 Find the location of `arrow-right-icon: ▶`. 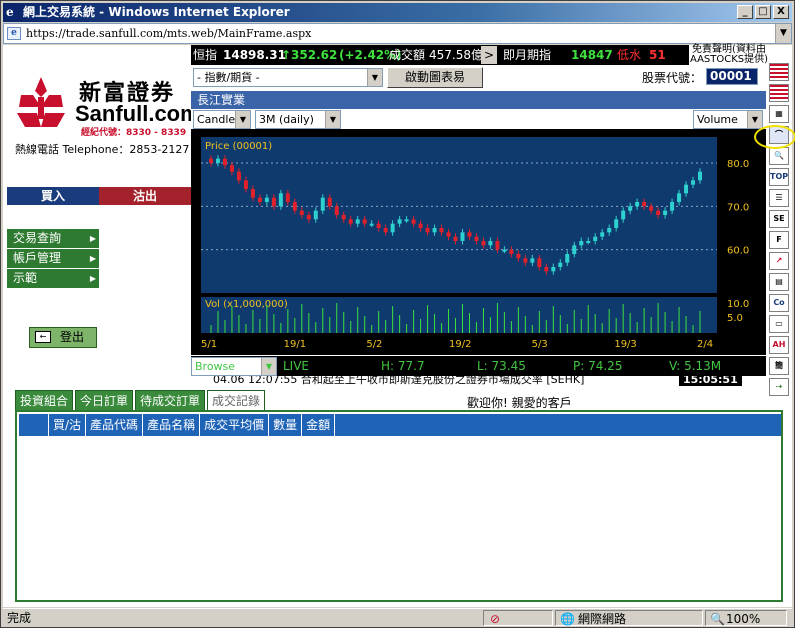

arrow-right-icon: ▶ is located at coordinates (92, 238).